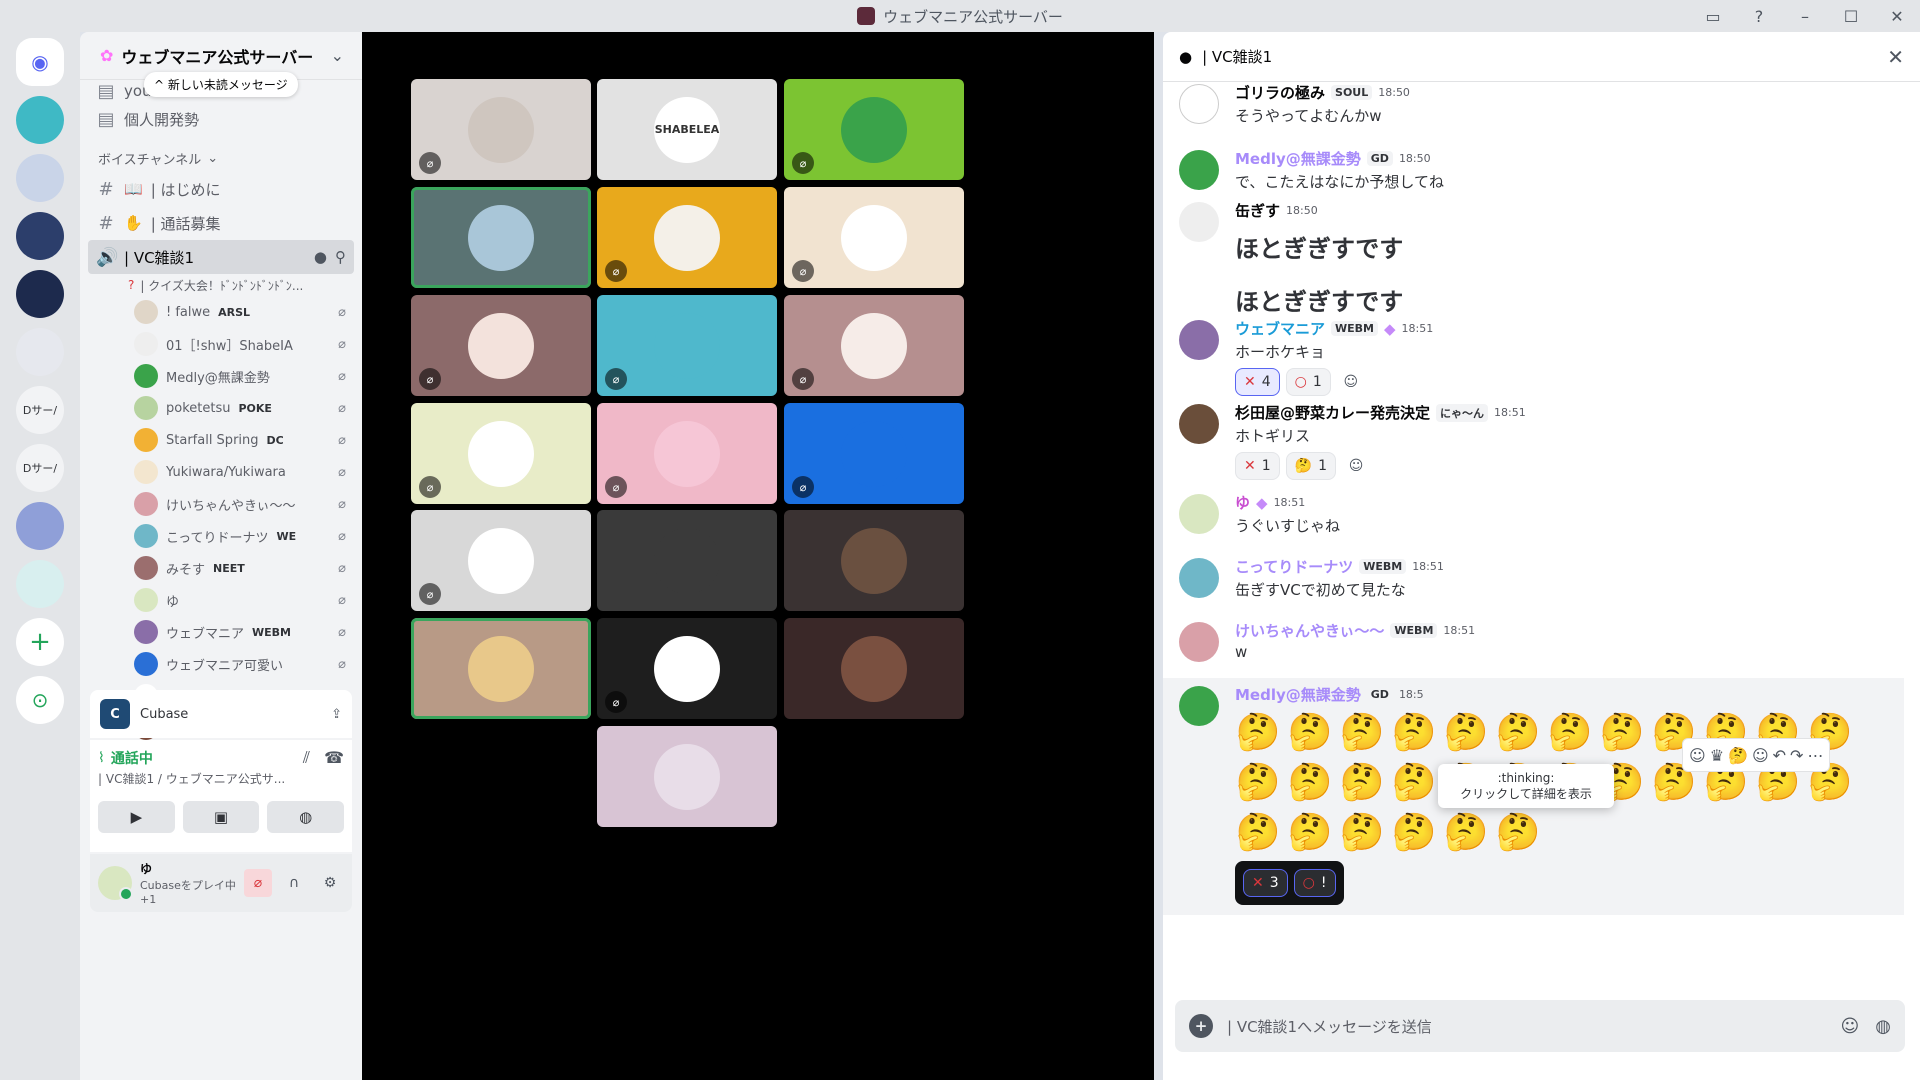 Image resolution: width=1920 pixels, height=1080 pixels. I want to click on screen-share-button: ▣, so click(221, 817).